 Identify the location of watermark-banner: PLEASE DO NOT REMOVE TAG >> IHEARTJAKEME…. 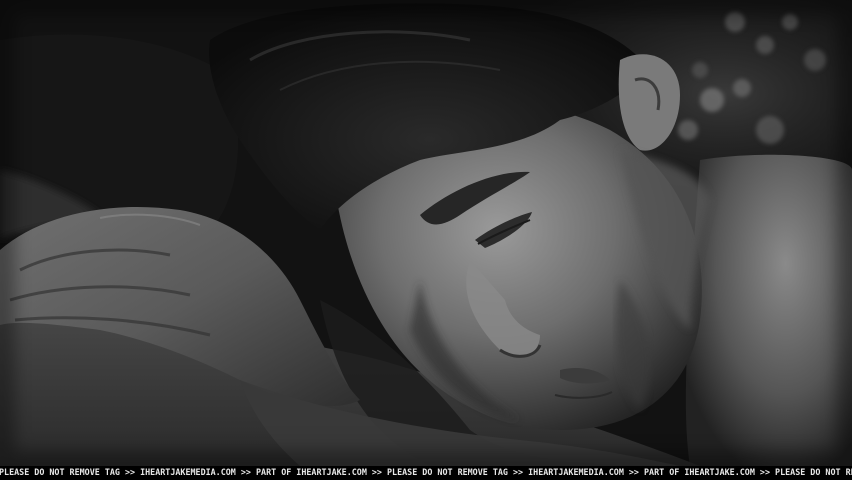
(426, 473).